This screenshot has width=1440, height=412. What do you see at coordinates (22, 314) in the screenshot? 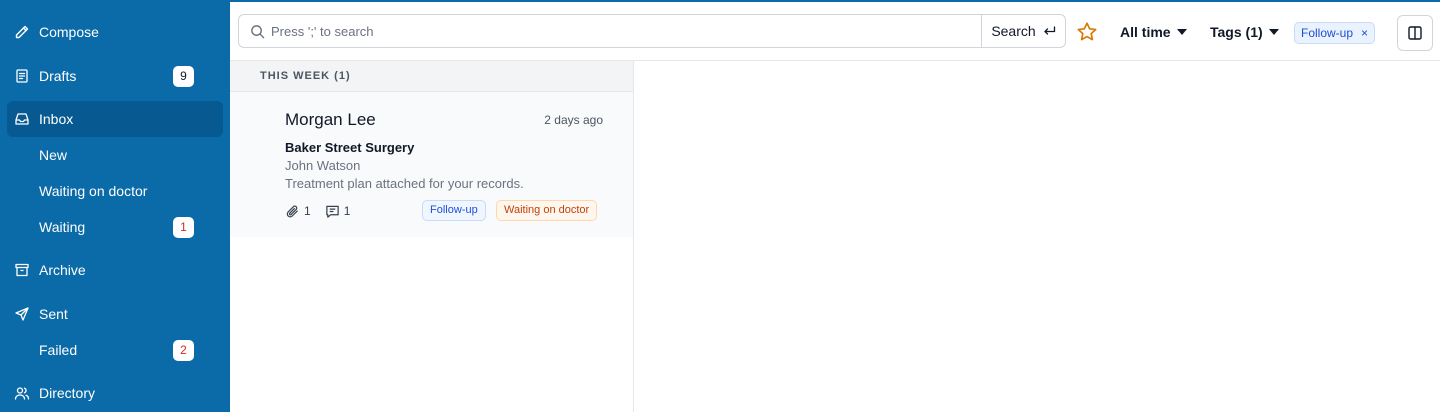
I see `send-icon` at bounding box center [22, 314].